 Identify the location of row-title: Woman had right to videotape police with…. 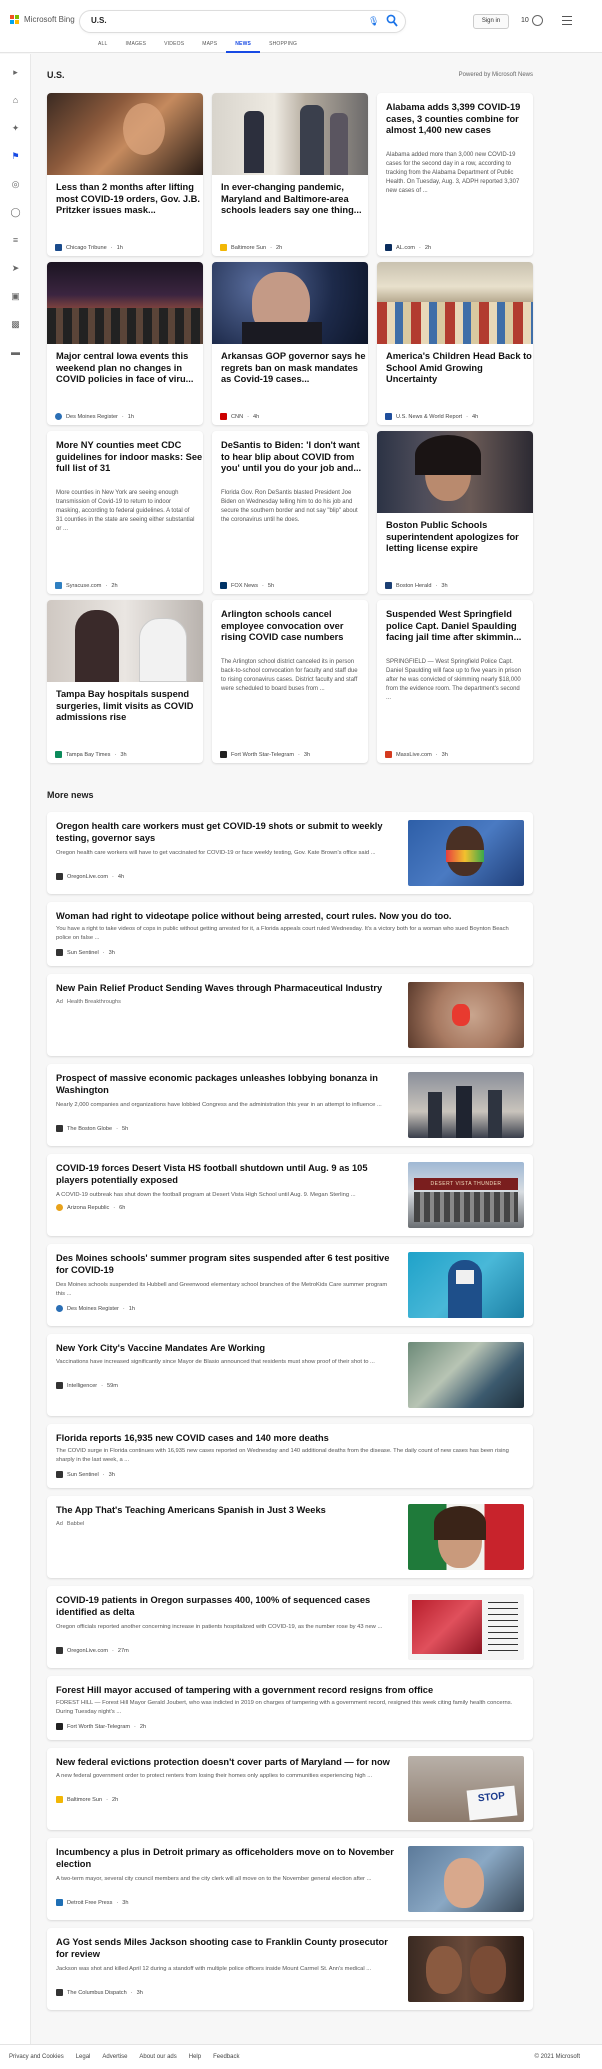
(291, 916).